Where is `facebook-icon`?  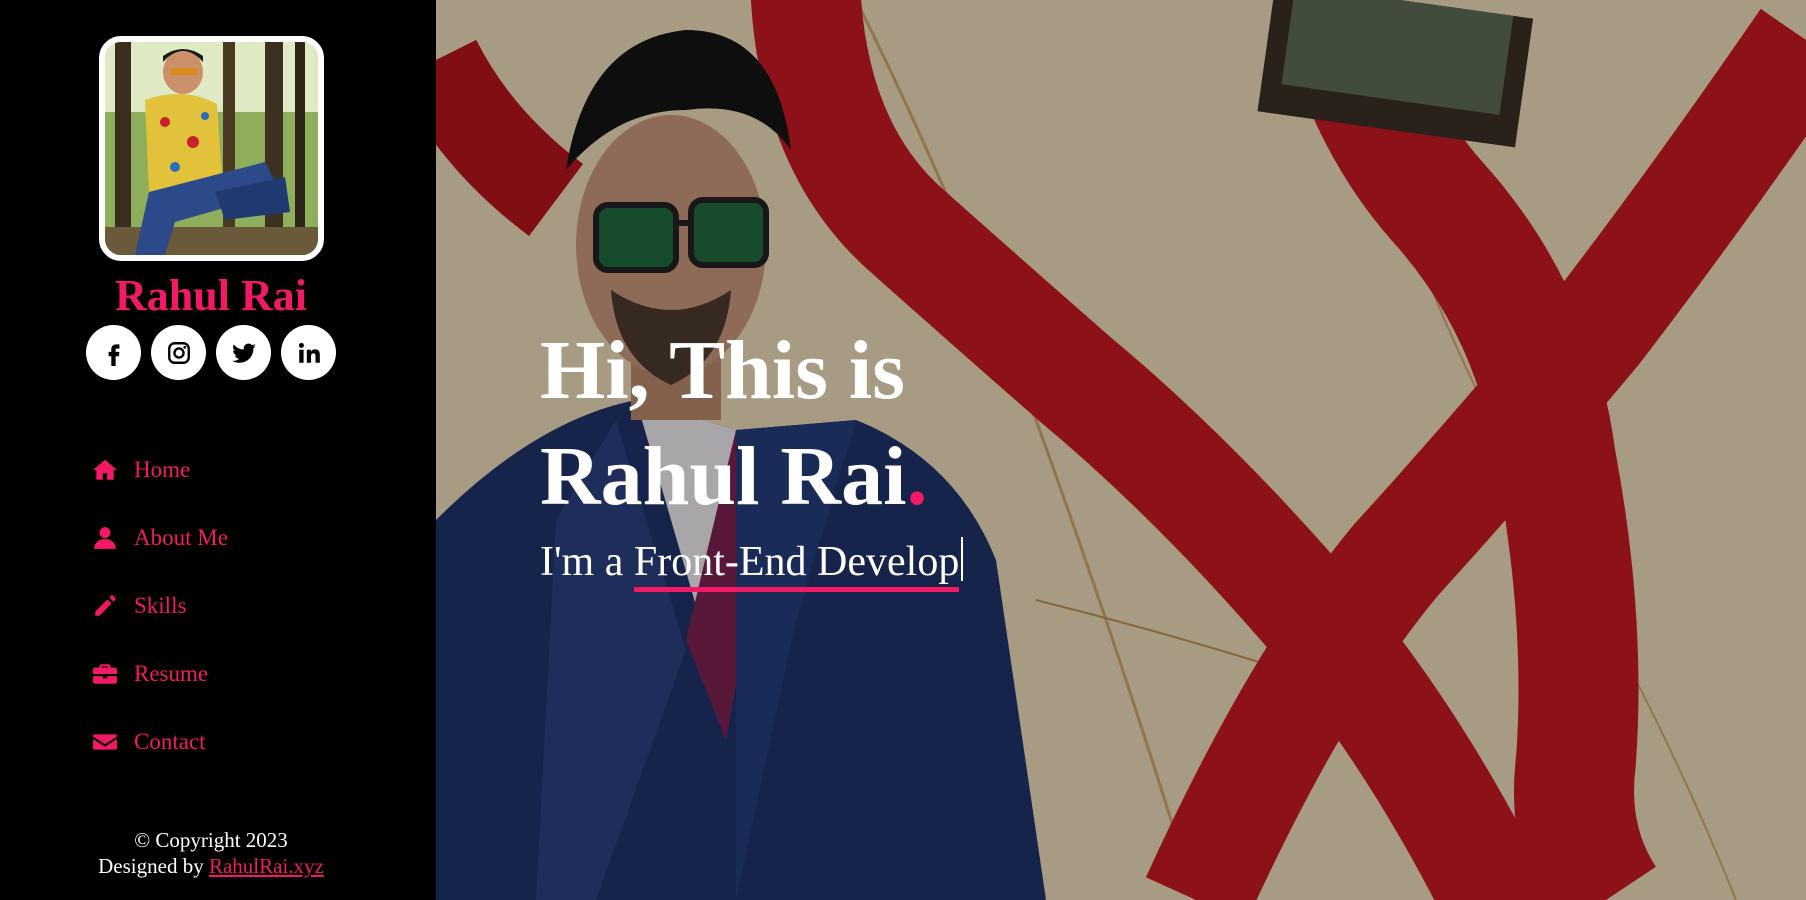
facebook-icon is located at coordinates (113, 354).